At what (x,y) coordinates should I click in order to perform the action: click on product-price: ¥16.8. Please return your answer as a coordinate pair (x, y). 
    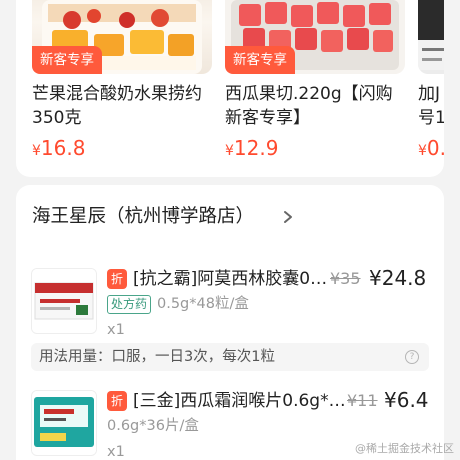
    Looking at the image, I should click on (58, 148).